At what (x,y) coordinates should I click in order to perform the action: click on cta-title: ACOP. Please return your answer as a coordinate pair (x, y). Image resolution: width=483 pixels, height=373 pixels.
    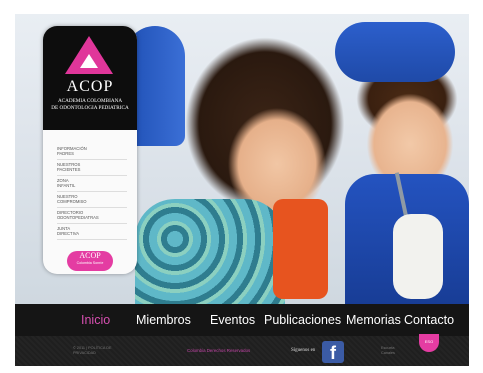
    Looking at the image, I should click on (90, 255).